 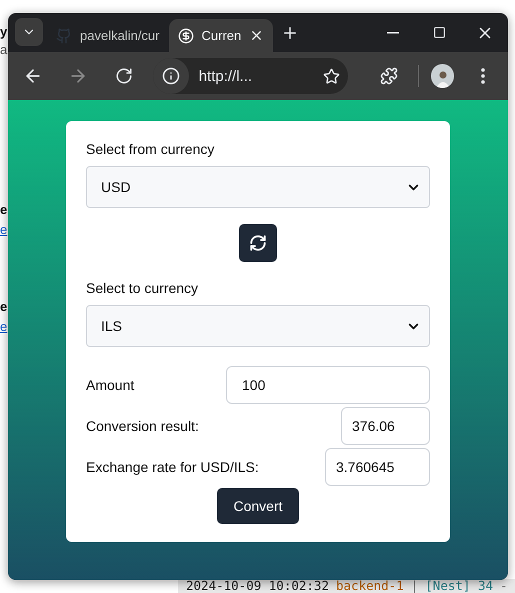 What do you see at coordinates (123, 76) in the screenshot?
I see `reload-icon` at bounding box center [123, 76].